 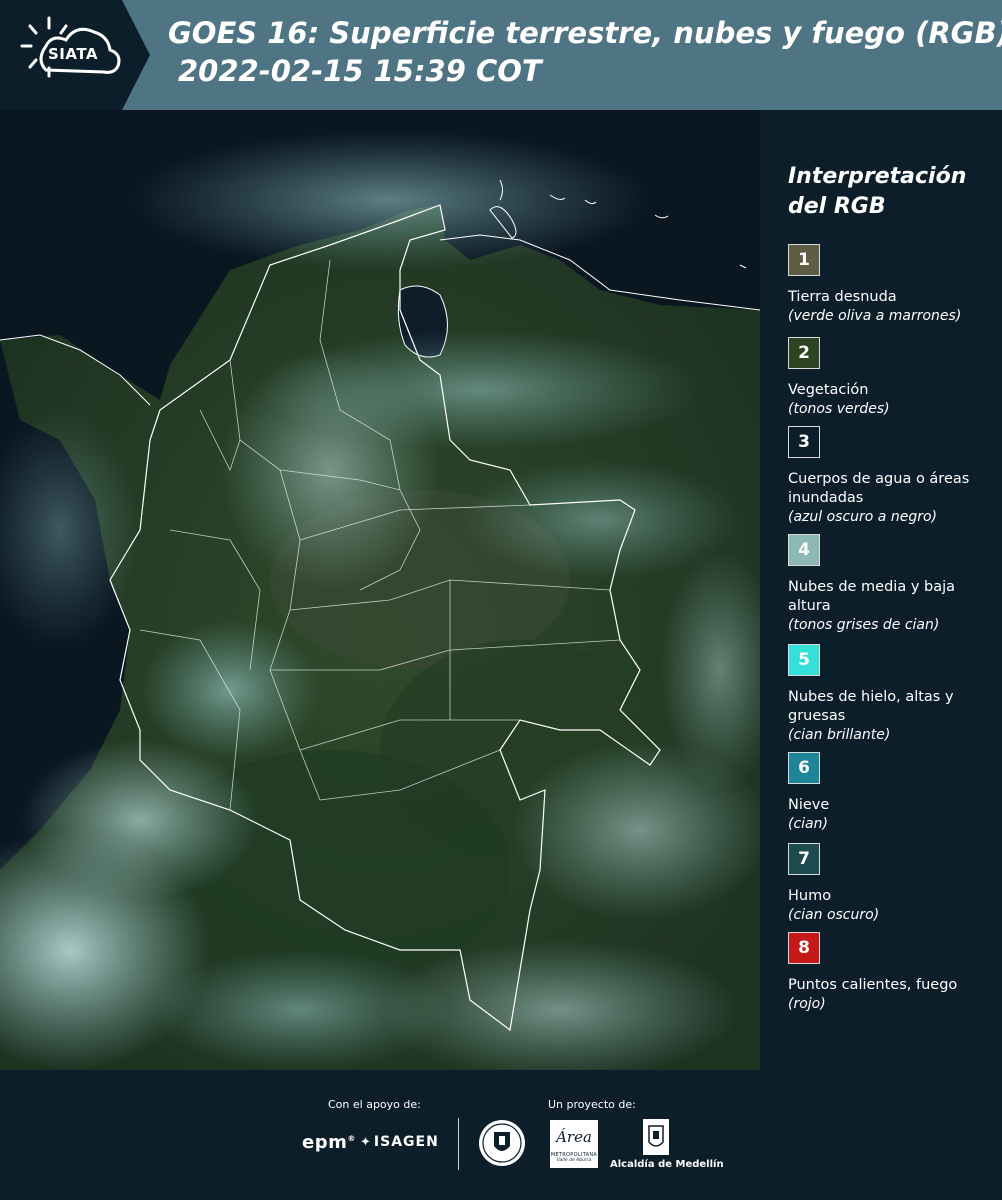 I want to click on legend-note-3: (azul oscuro a negro), so click(x=862, y=517).